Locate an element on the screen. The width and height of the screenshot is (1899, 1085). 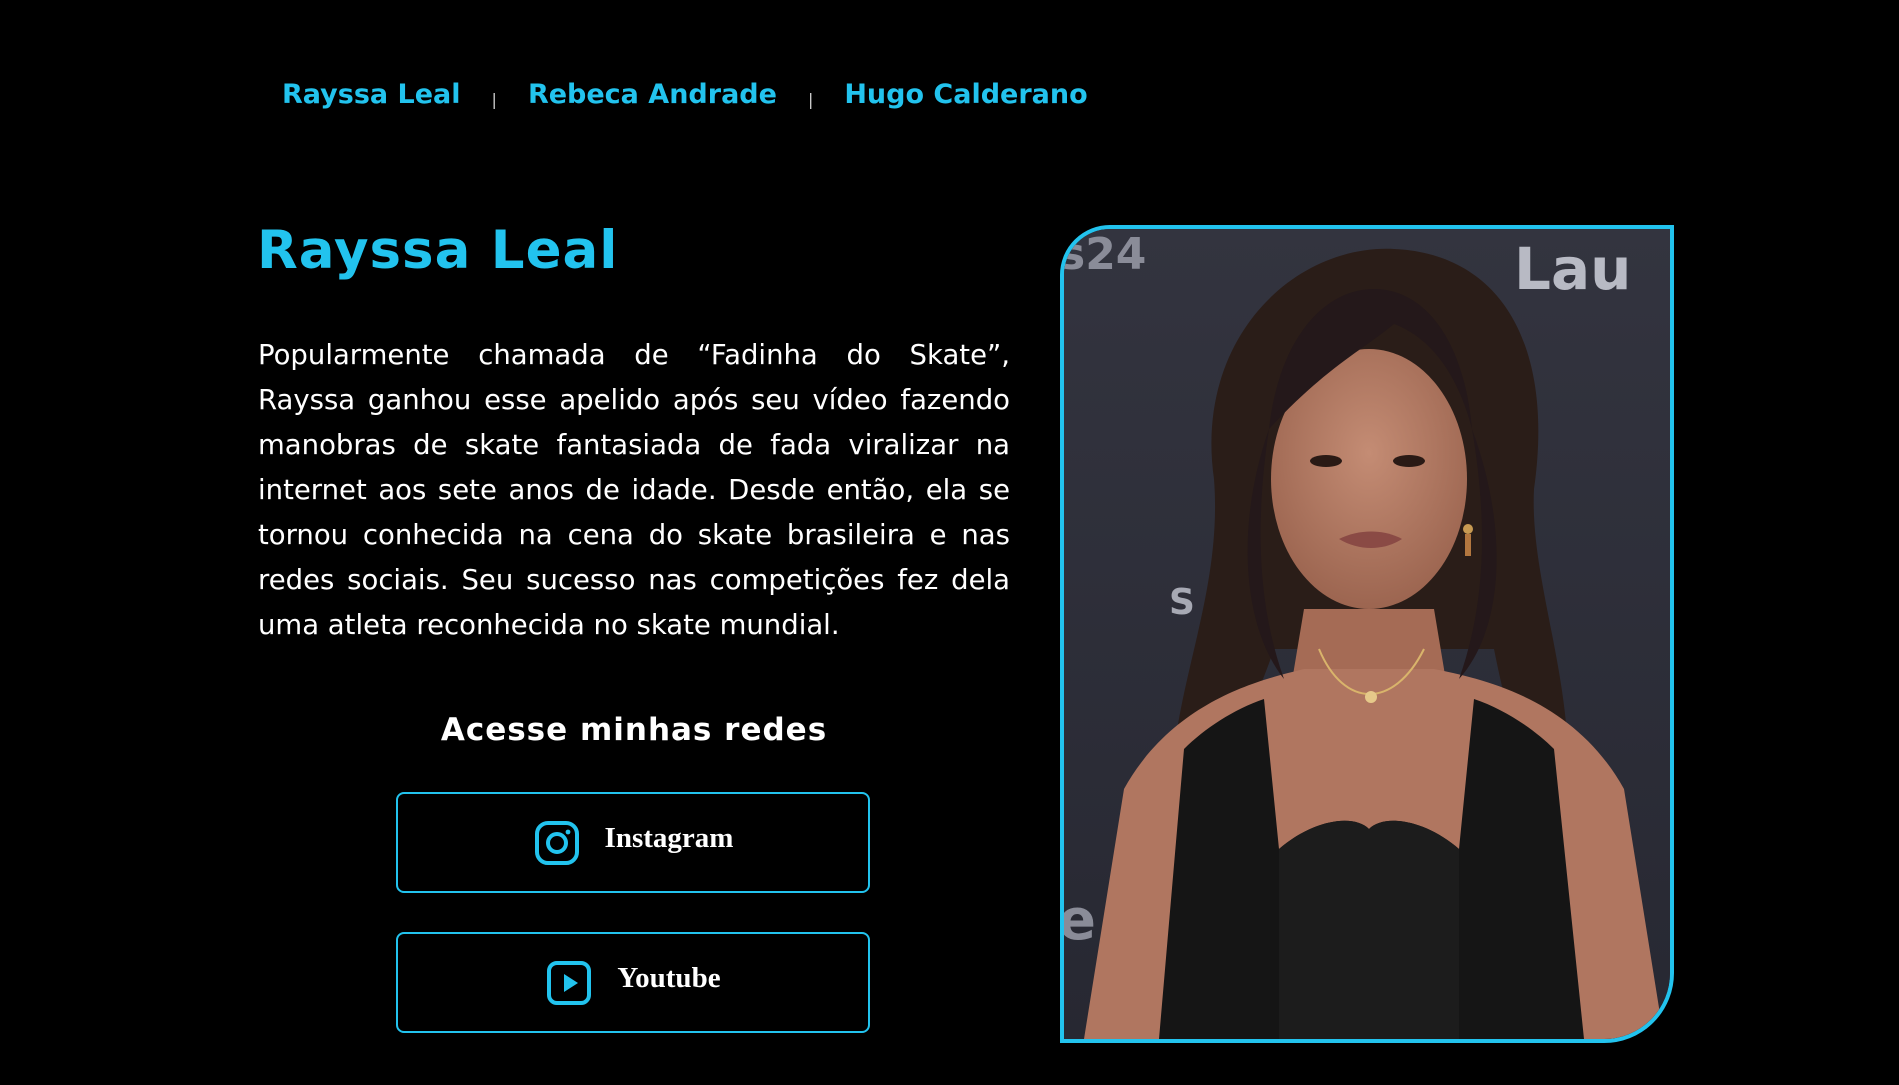
instagram-icon is located at coordinates (557, 843).